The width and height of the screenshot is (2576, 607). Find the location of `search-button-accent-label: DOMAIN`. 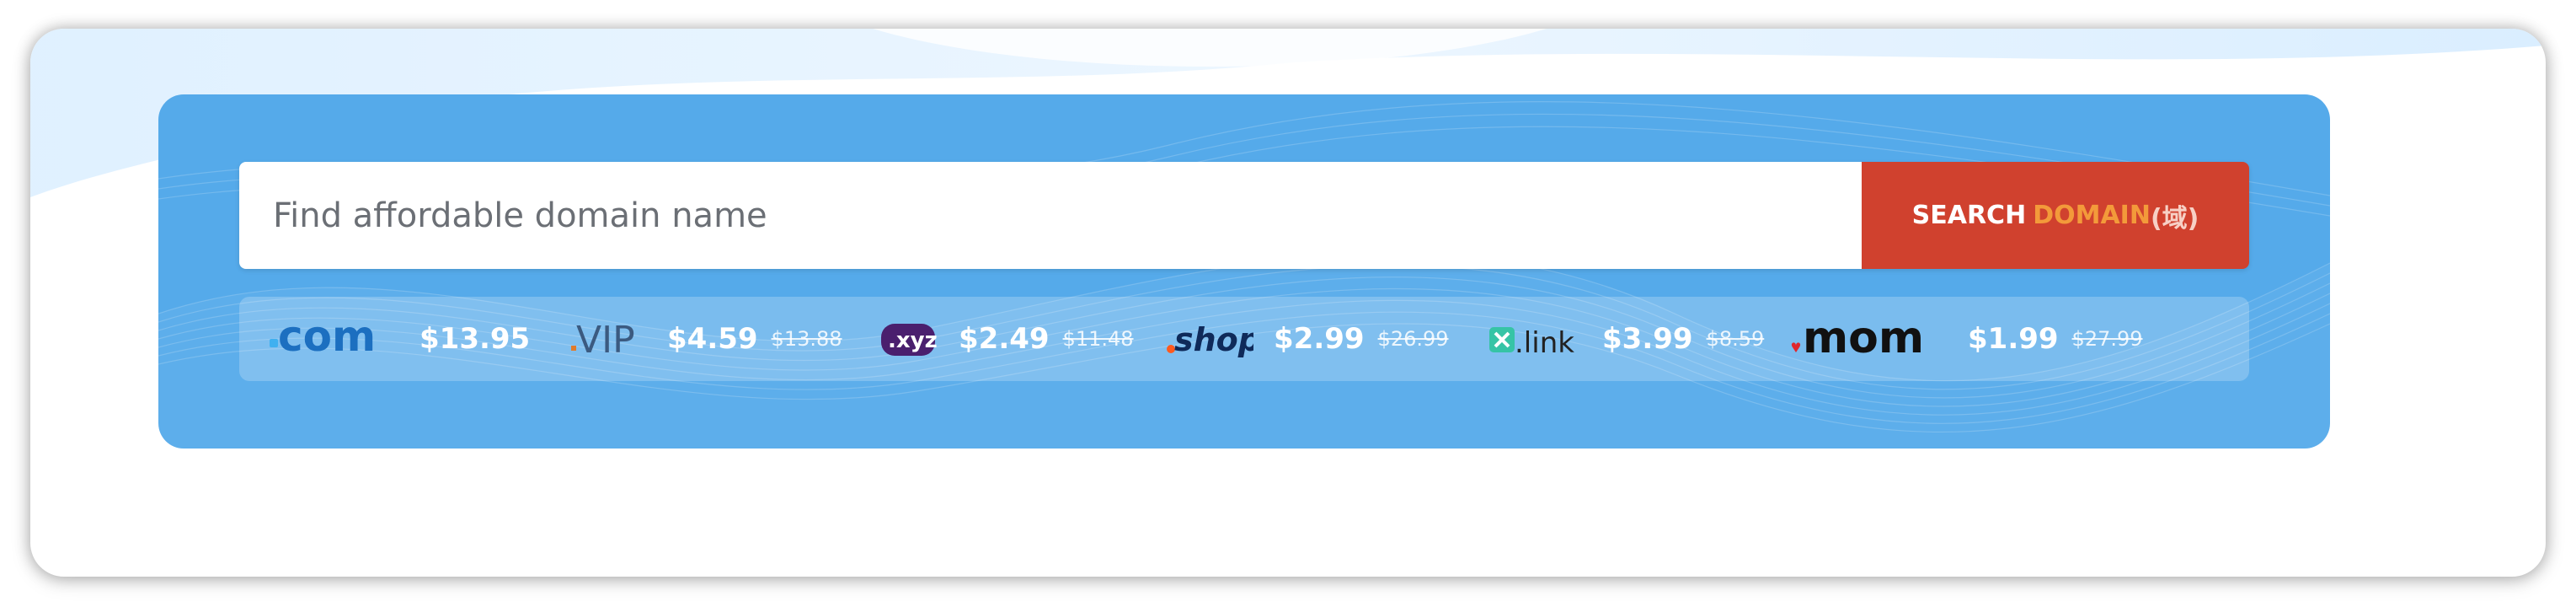

search-button-accent-label: DOMAIN is located at coordinates (2092, 215).